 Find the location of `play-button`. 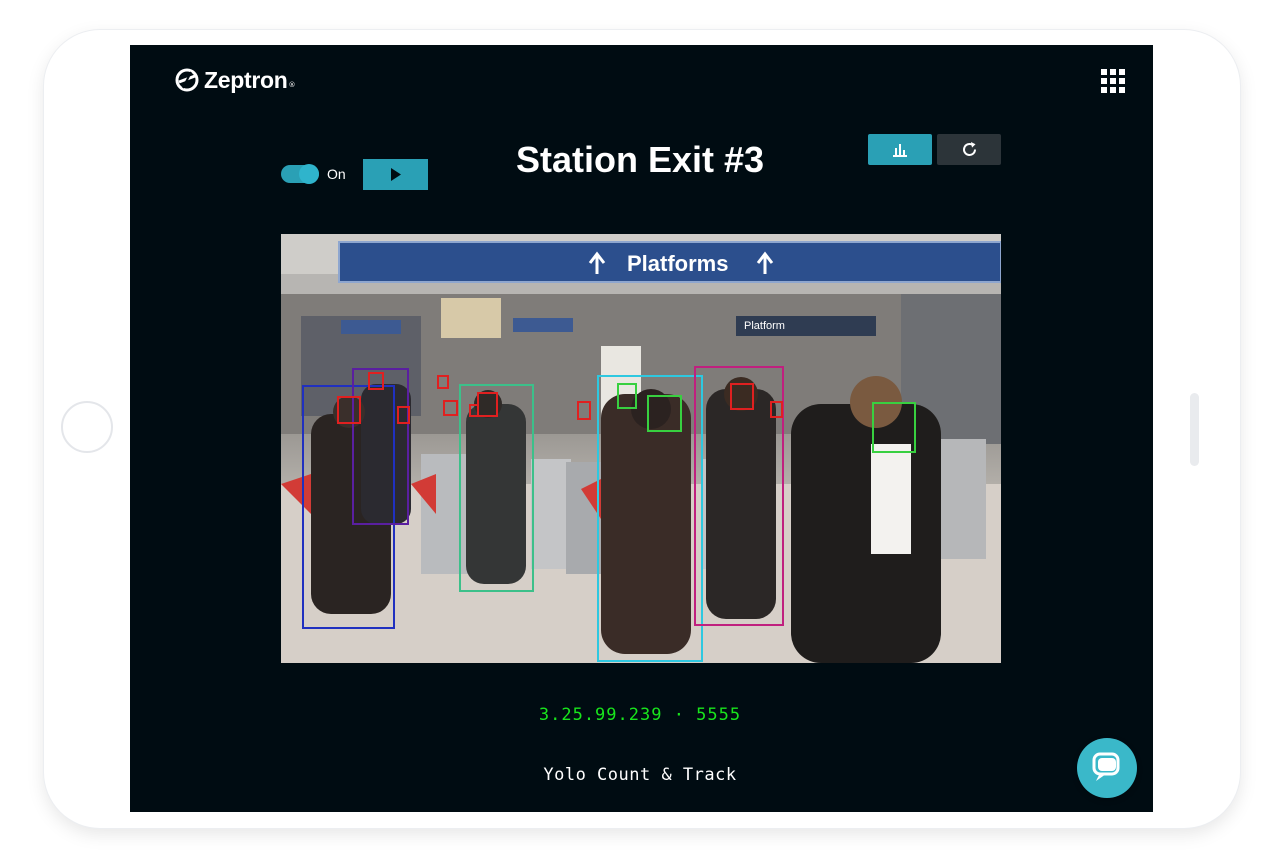

play-button is located at coordinates (395, 174).